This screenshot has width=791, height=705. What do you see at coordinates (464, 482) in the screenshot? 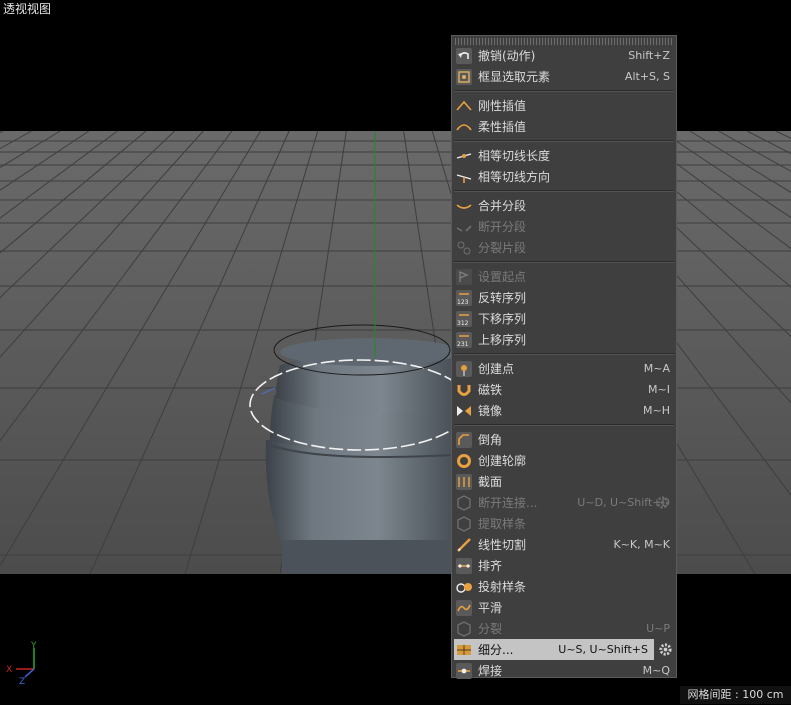
I see `cross-section-icon` at bounding box center [464, 482].